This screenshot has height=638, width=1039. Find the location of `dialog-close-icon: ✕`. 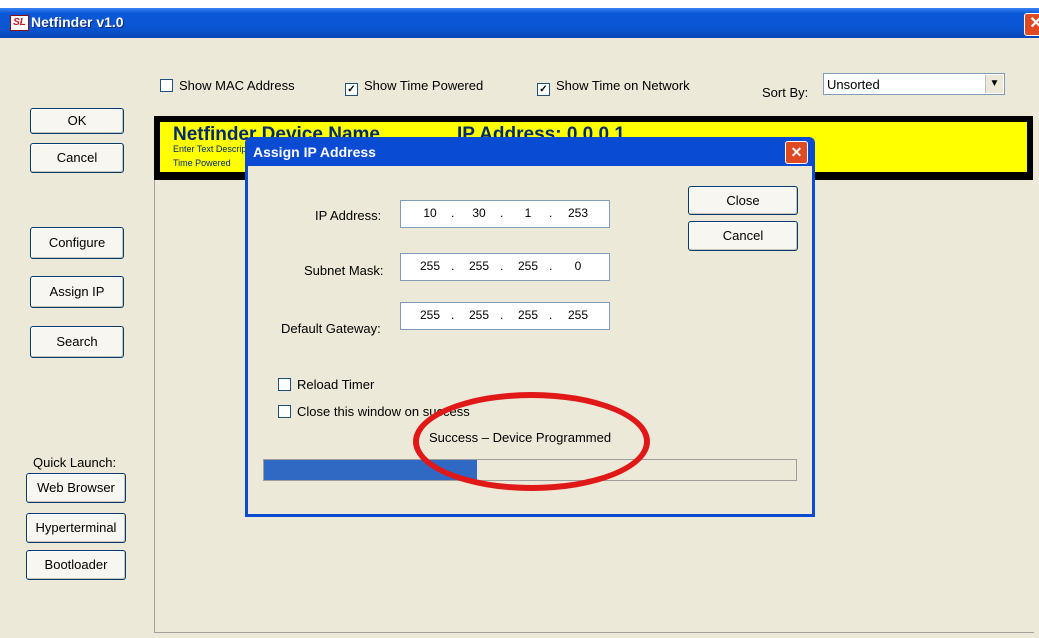

dialog-close-icon: ✕ is located at coordinates (796, 152).